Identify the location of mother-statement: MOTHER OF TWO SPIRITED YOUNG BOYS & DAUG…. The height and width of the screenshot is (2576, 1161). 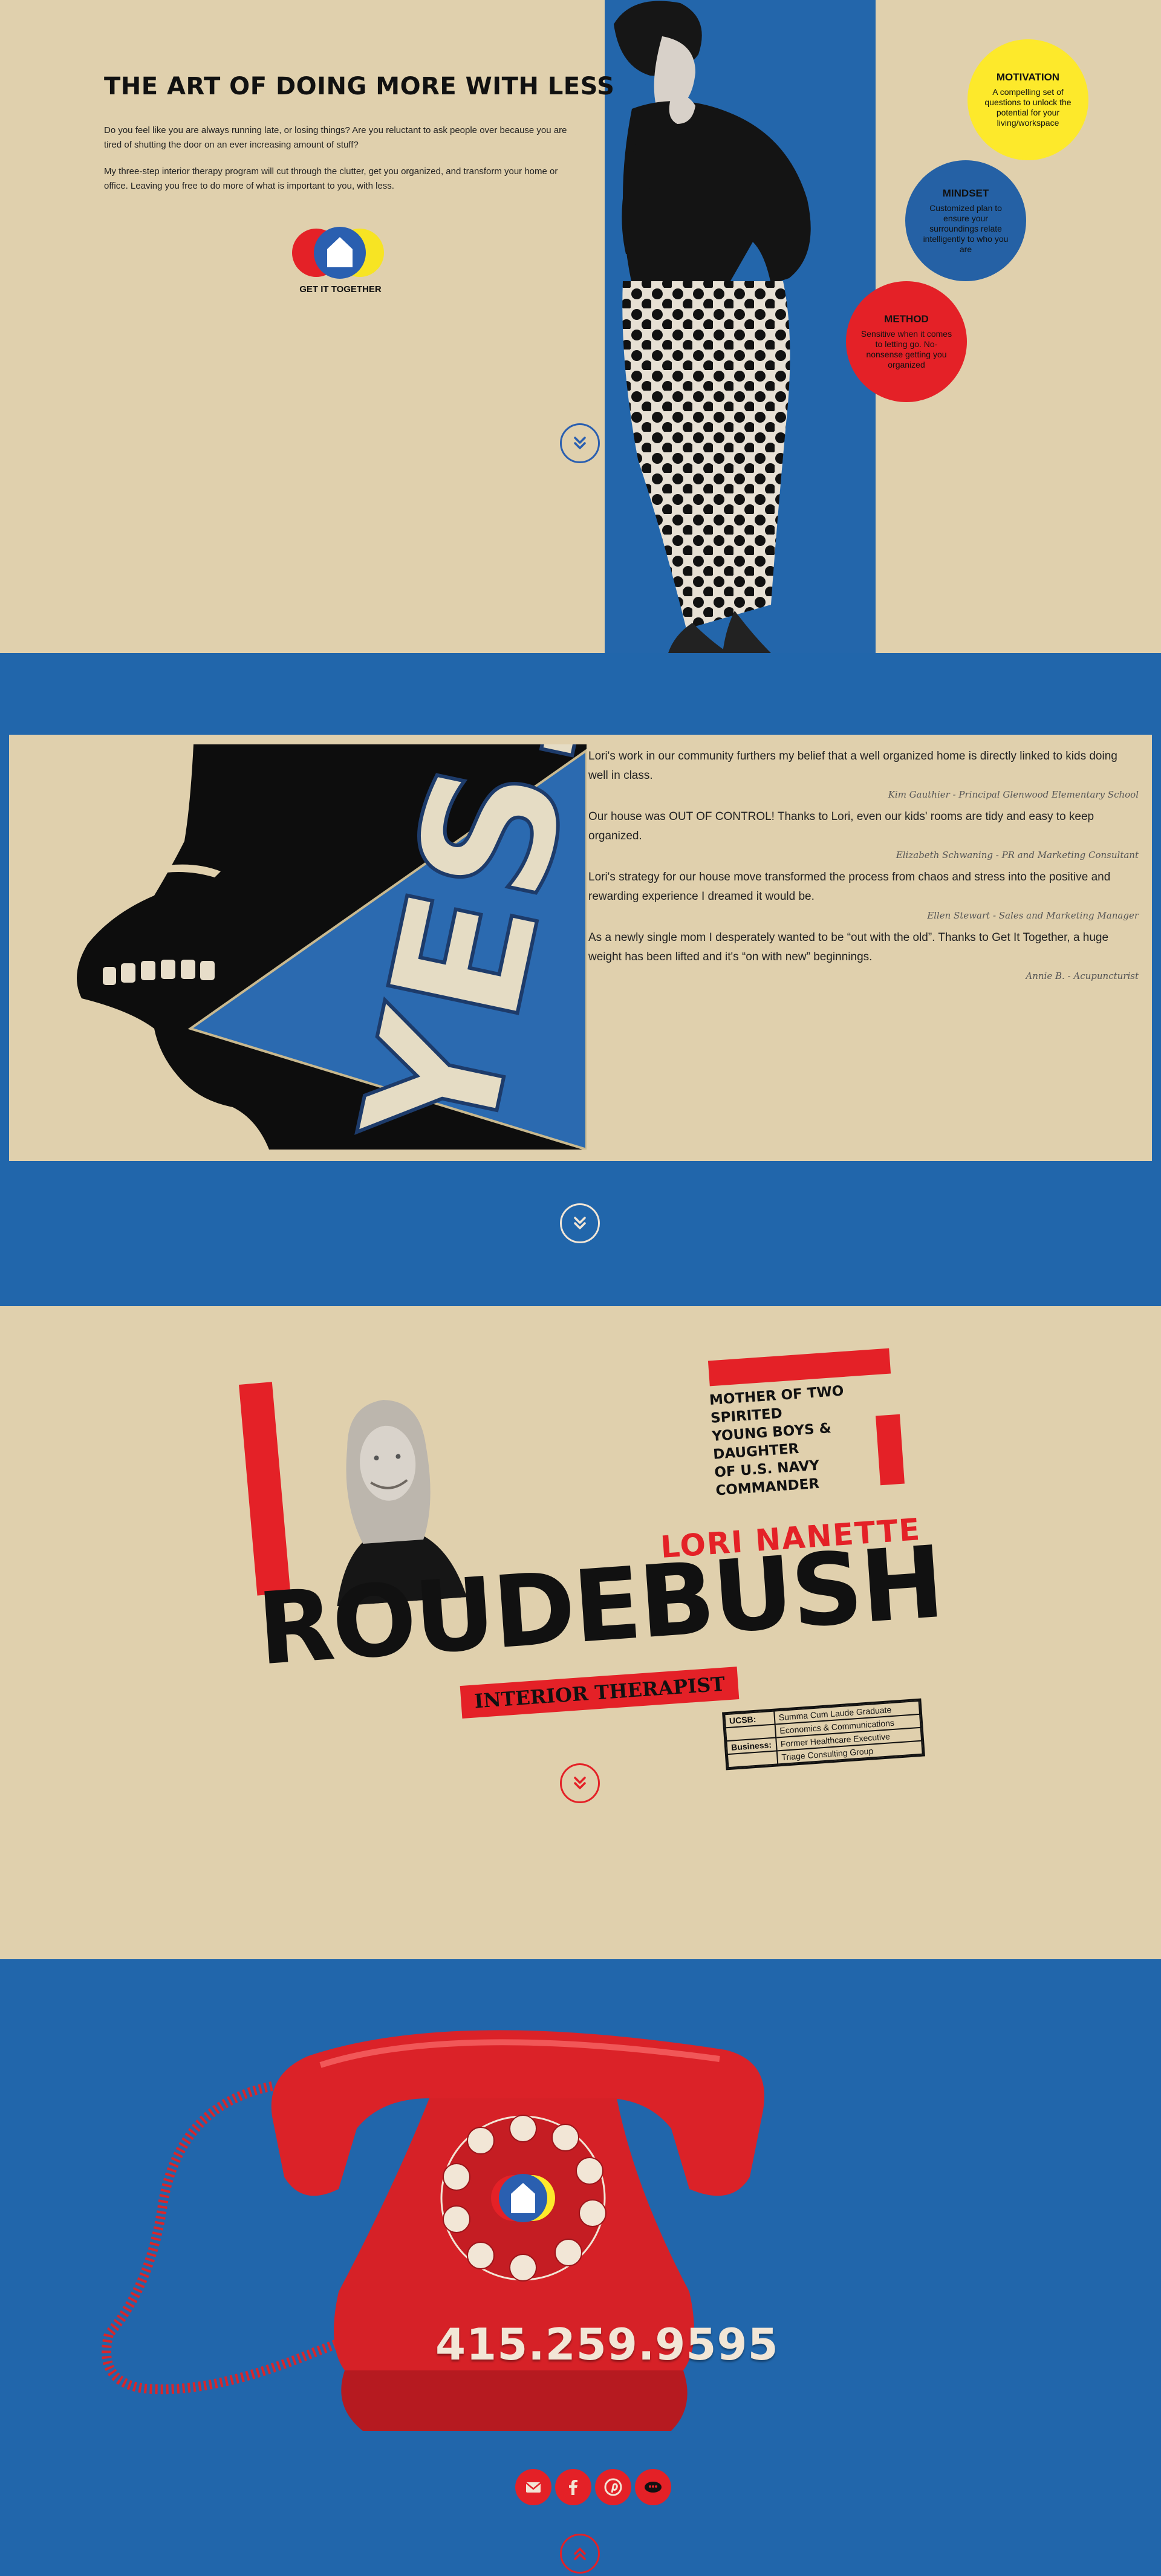
(777, 1441).